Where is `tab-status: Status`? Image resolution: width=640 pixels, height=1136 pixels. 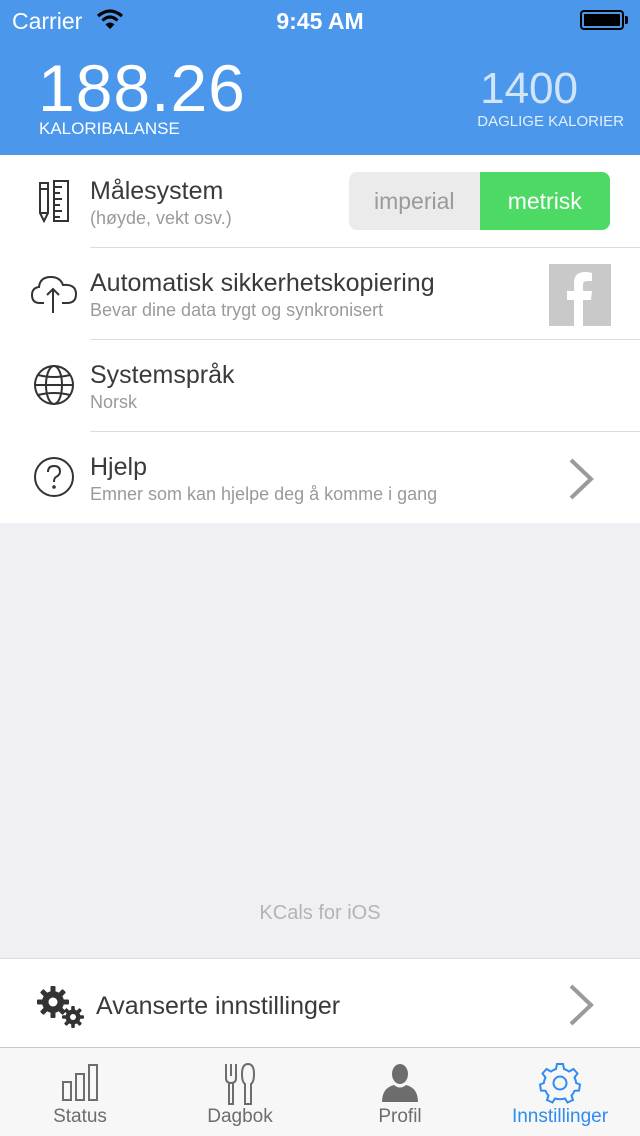
tab-status: Status is located at coordinates (80, 1092).